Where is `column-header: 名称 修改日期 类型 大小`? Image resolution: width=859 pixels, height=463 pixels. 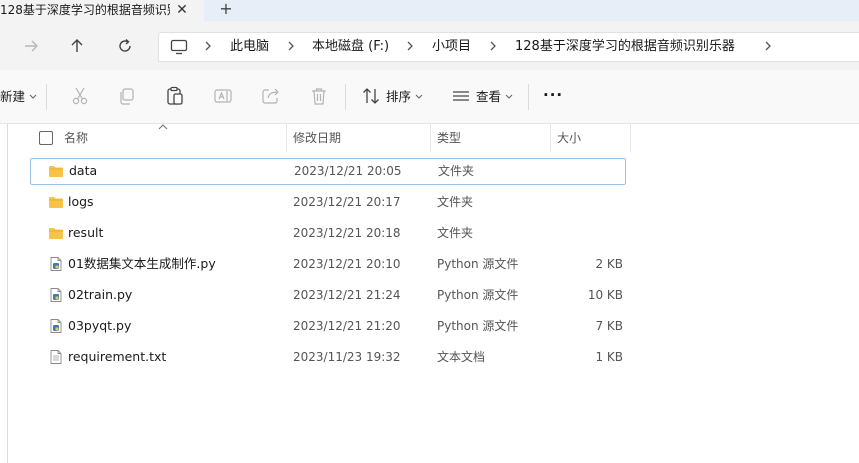
column-header: 名称 修改日期 类型 大小 is located at coordinates (429, 138).